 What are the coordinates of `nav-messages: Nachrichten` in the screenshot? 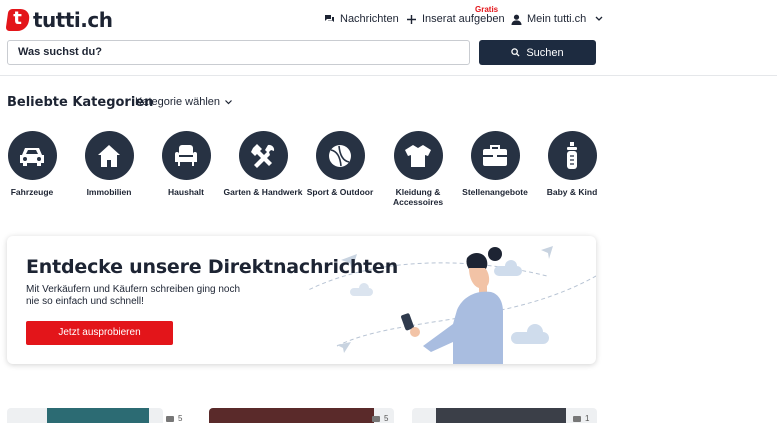 It's located at (361, 19).